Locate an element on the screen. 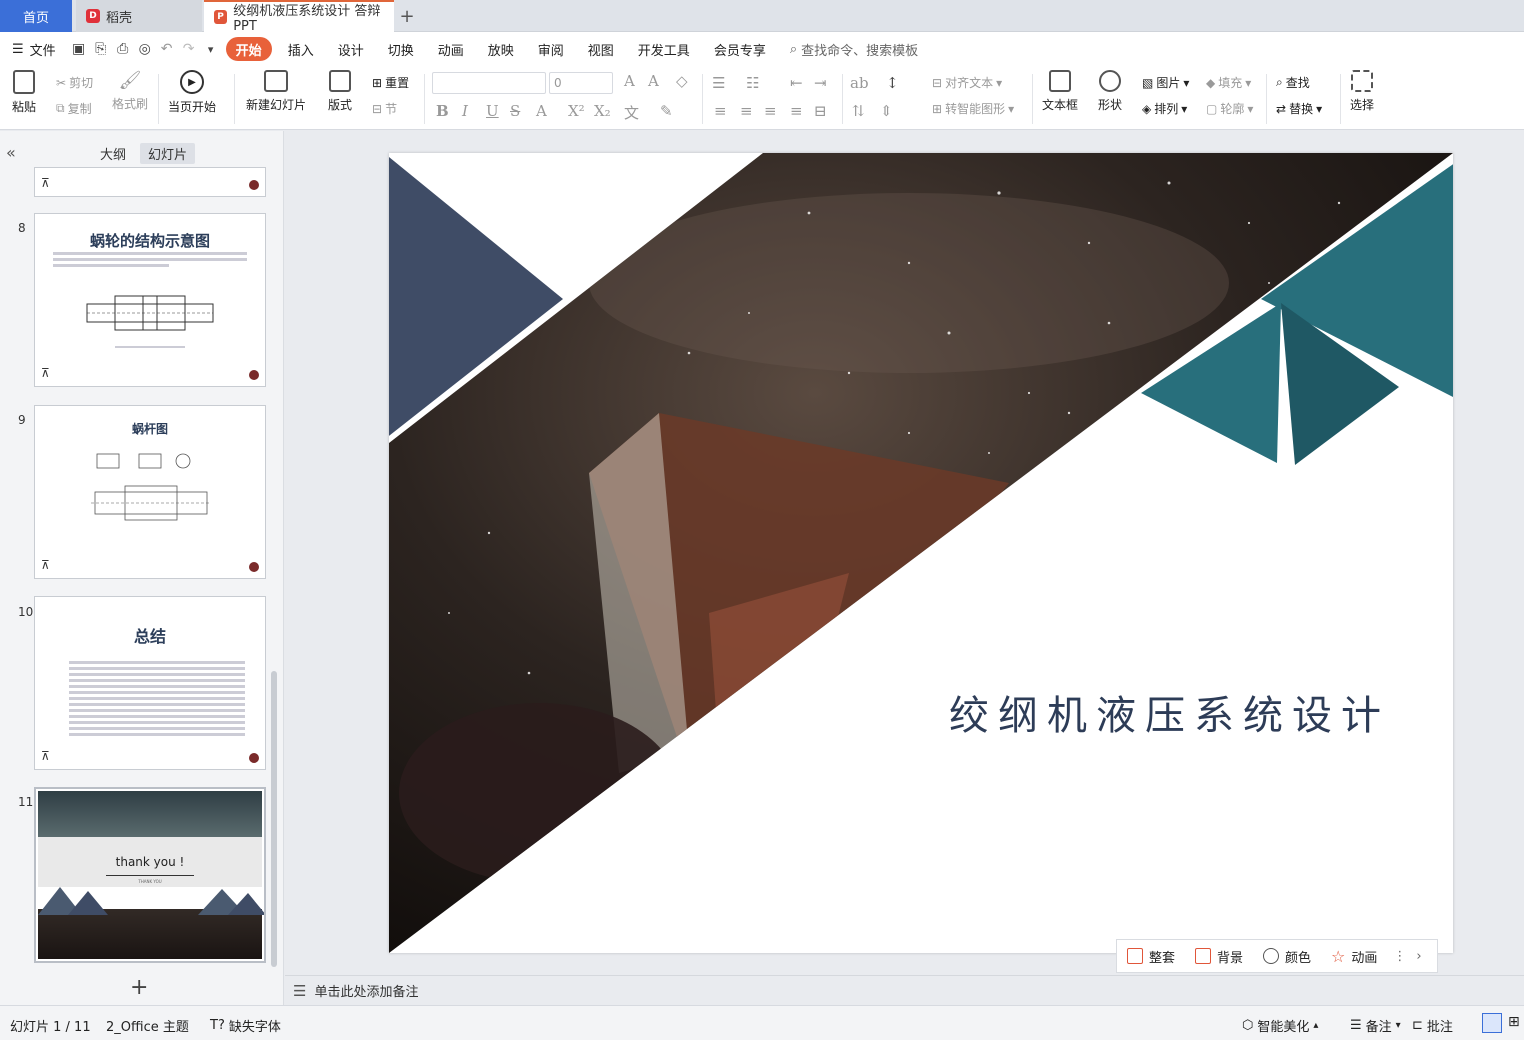 The width and height of the screenshot is (1524, 1040). menu-member: 会员专享 is located at coordinates (740, 49).